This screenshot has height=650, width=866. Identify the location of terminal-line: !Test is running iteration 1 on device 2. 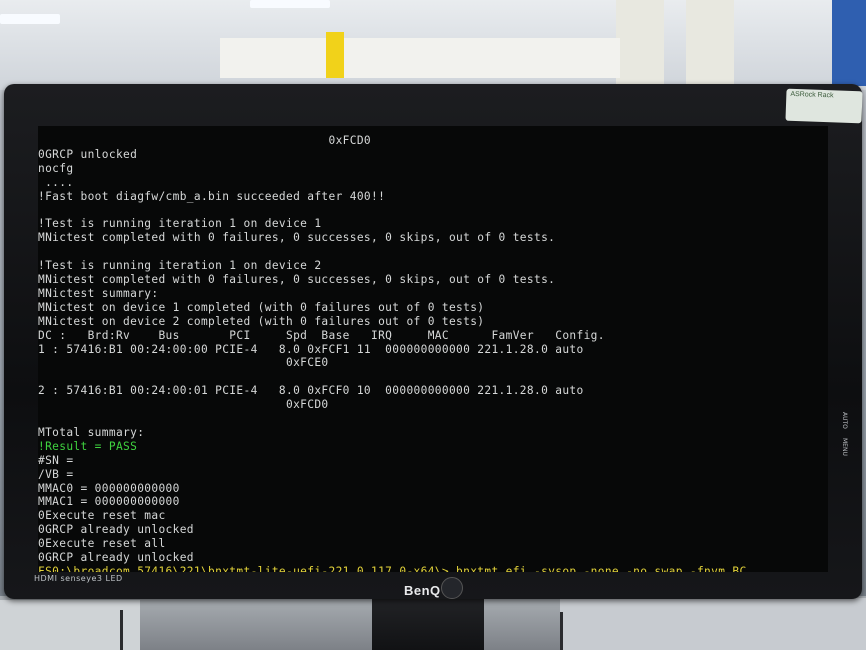
(180, 266).